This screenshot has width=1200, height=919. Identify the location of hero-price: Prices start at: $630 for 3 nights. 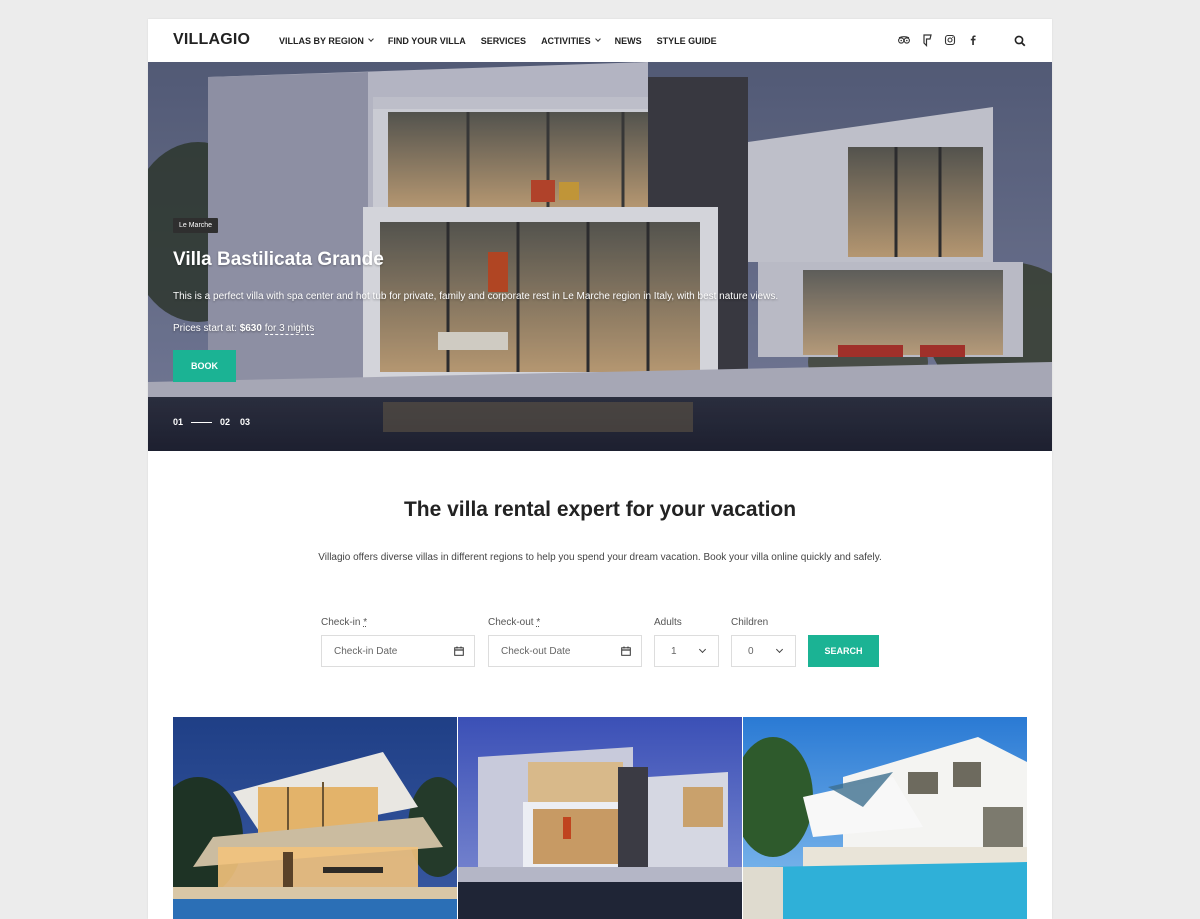
(244, 329).